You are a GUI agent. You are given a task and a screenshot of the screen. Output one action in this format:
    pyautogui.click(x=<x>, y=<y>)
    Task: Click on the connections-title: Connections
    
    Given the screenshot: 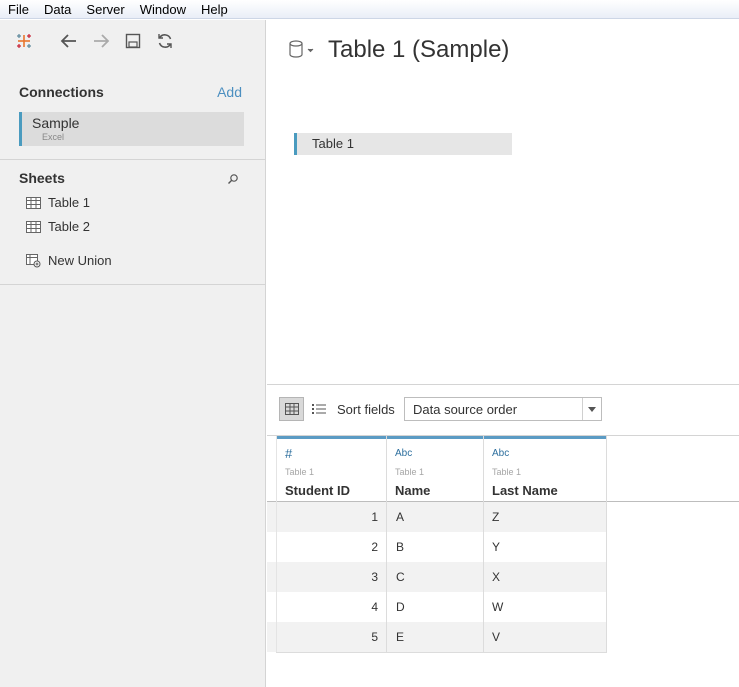 What is the action you would take?
    pyautogui.click(x=61, y=92)
    